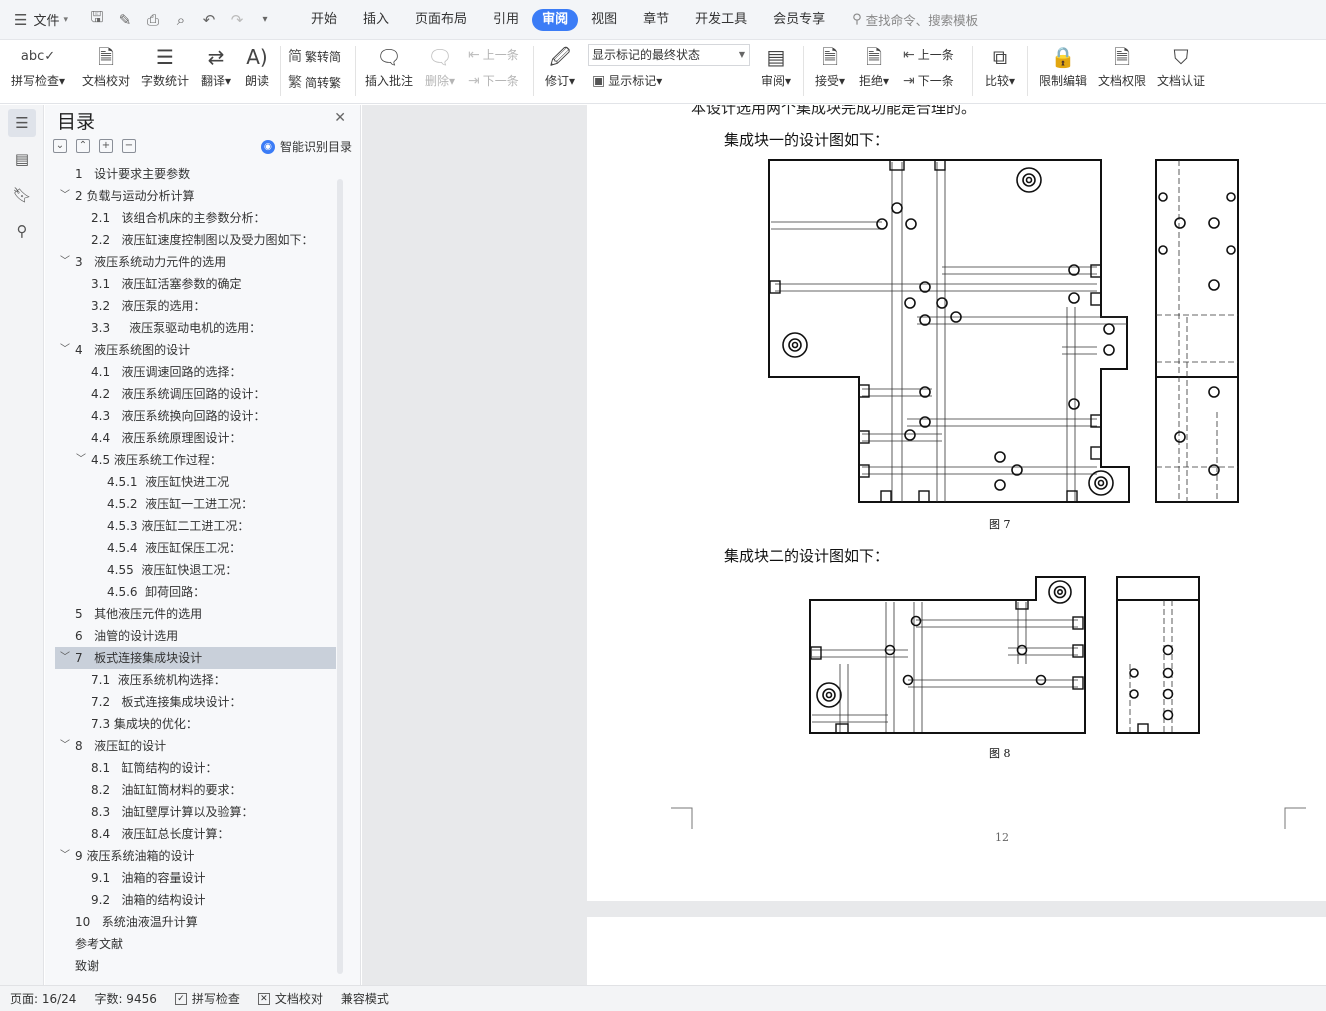 The width and height of the screenshot is (1326, 1011). What do you see at coordinates (207, 998) in the screenshot?
I see `spell-check-status: ✓ 拼写检查` at bounding box center [207, 998].